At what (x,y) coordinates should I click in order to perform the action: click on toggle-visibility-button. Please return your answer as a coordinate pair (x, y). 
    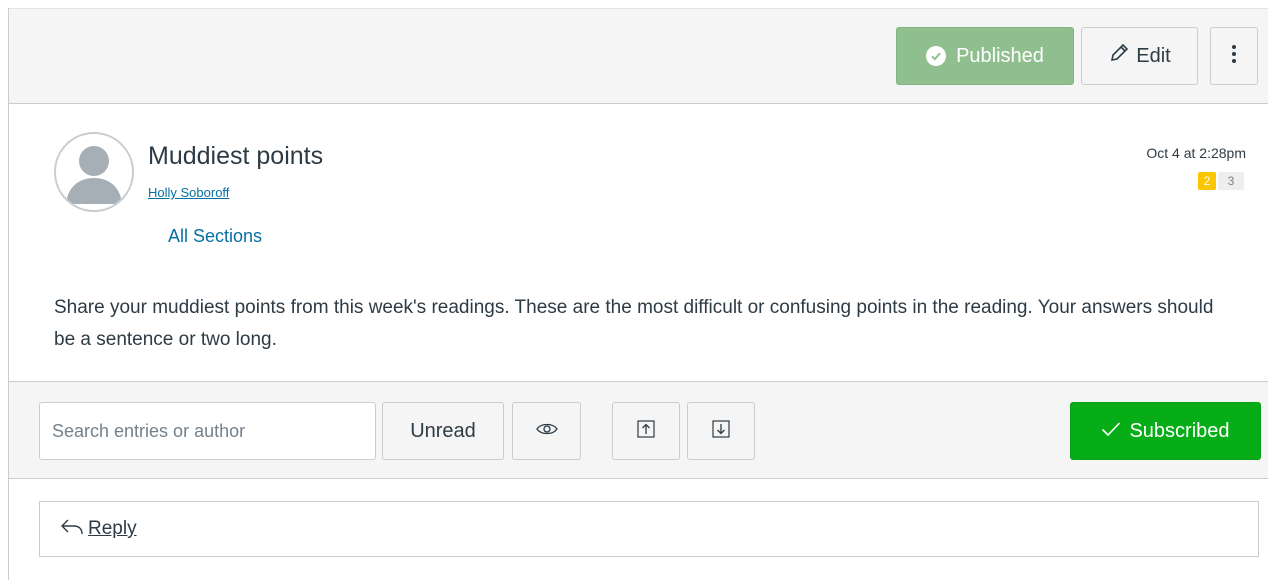
    Looking at the image, I should click on (546, 431).